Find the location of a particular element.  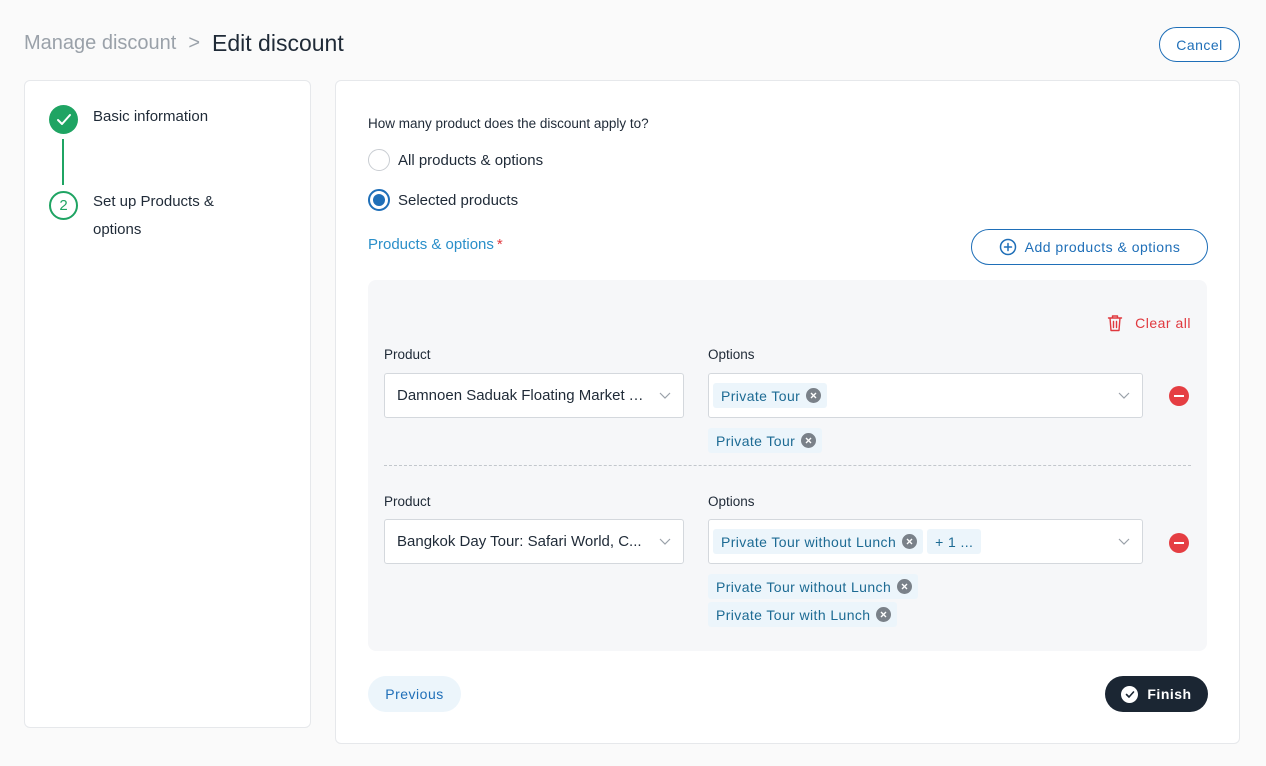

product-select-value: Damnoen Saduak Floating Market Tour is located at coordinates (527, 395).